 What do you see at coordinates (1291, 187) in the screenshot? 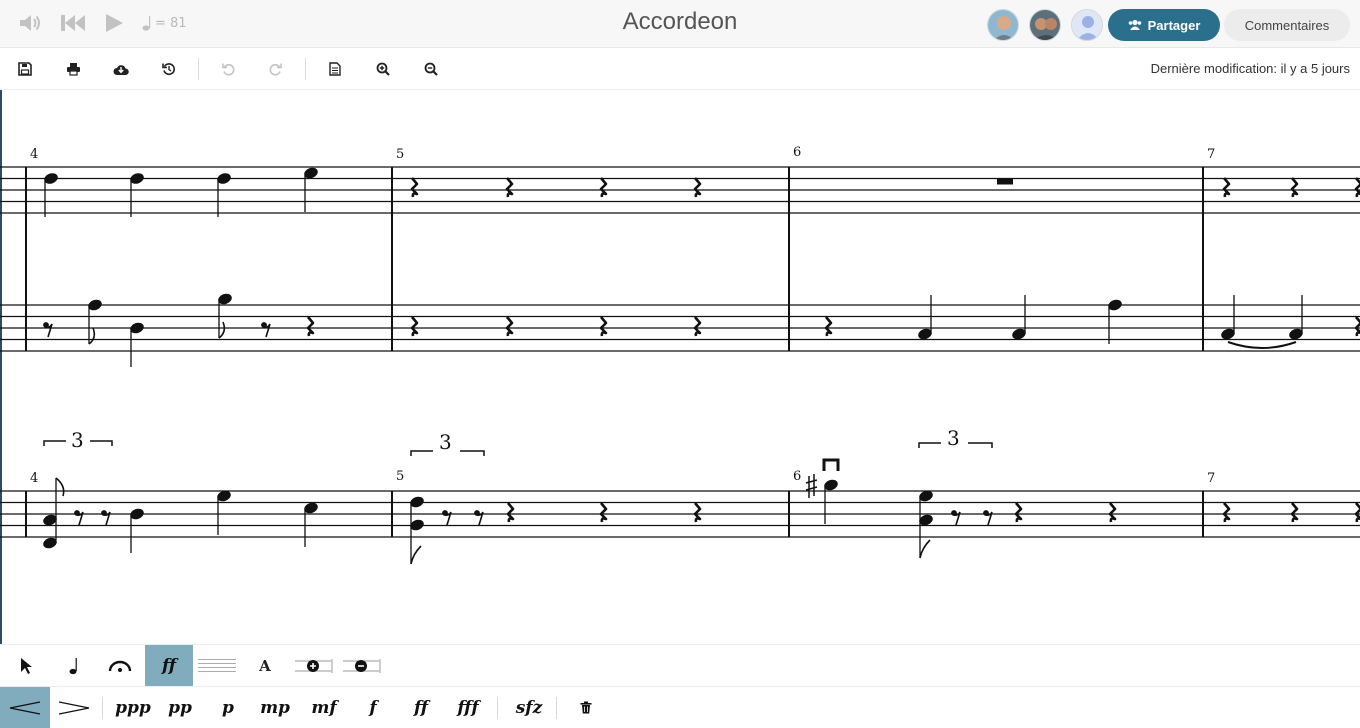
I see `rests-m7-upper` at bounding box center [1291, 187].